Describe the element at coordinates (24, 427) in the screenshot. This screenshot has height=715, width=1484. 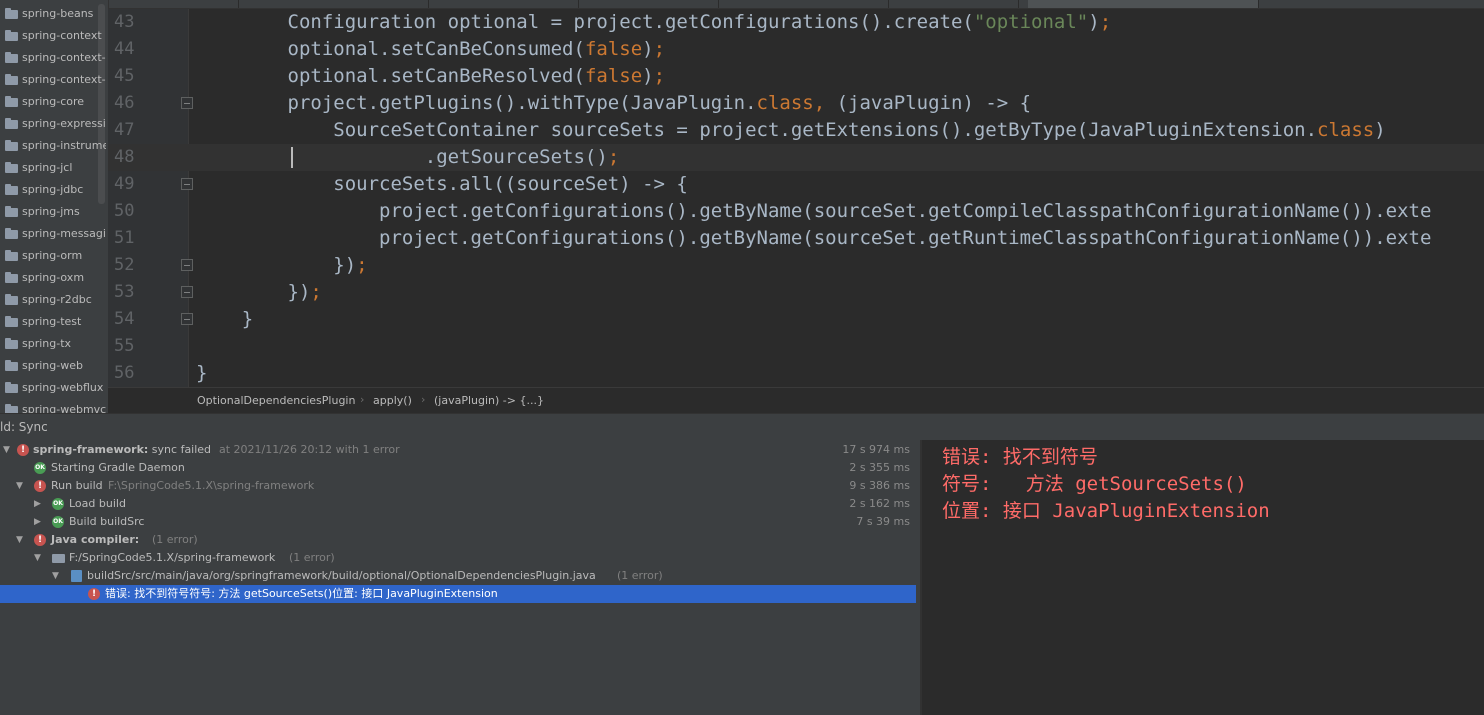
I see `tool-window-title: ld: Sync` at that location.